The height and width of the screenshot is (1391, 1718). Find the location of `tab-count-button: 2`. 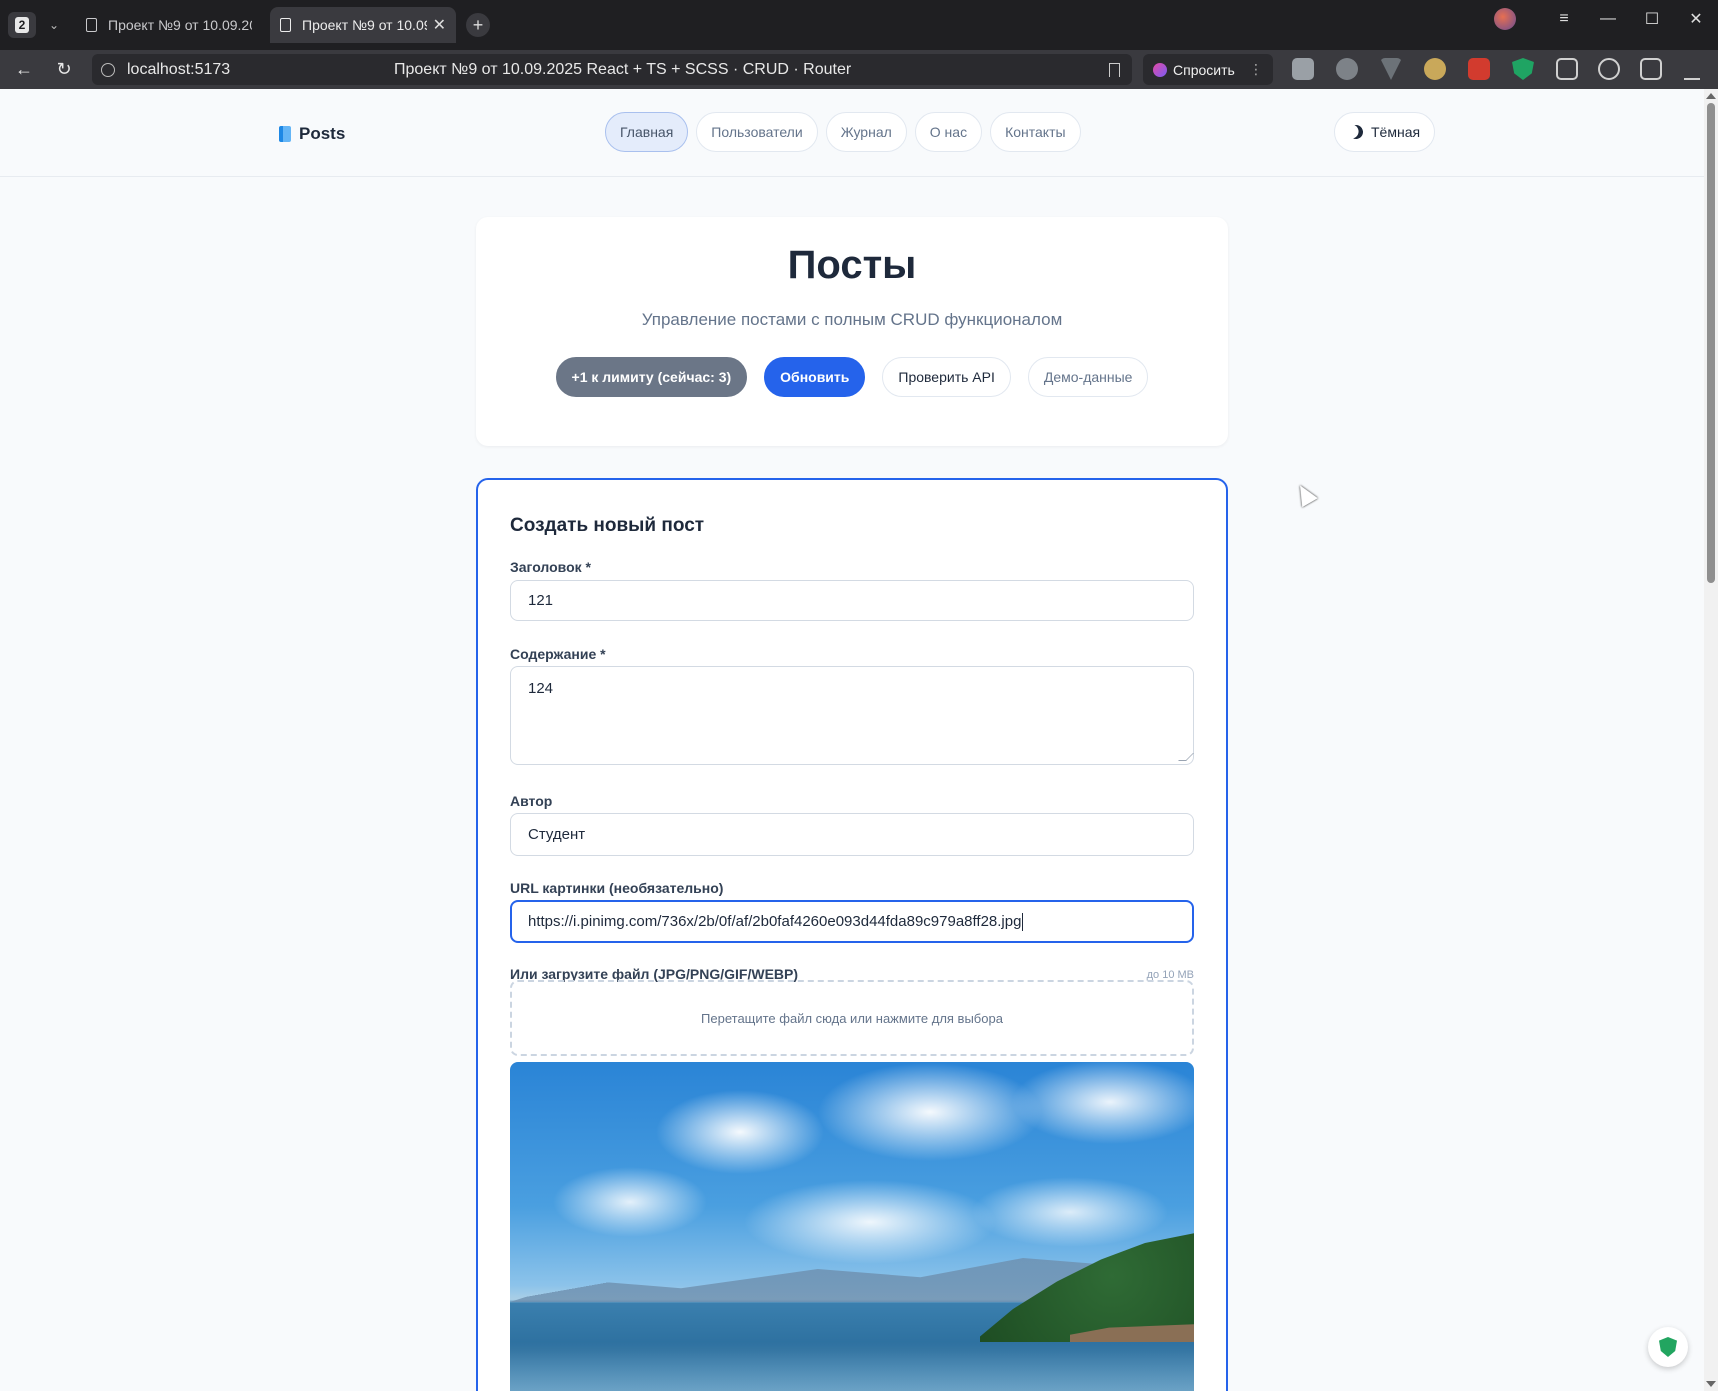

tab-count-button: 2 is located at coordinates (22, 25).